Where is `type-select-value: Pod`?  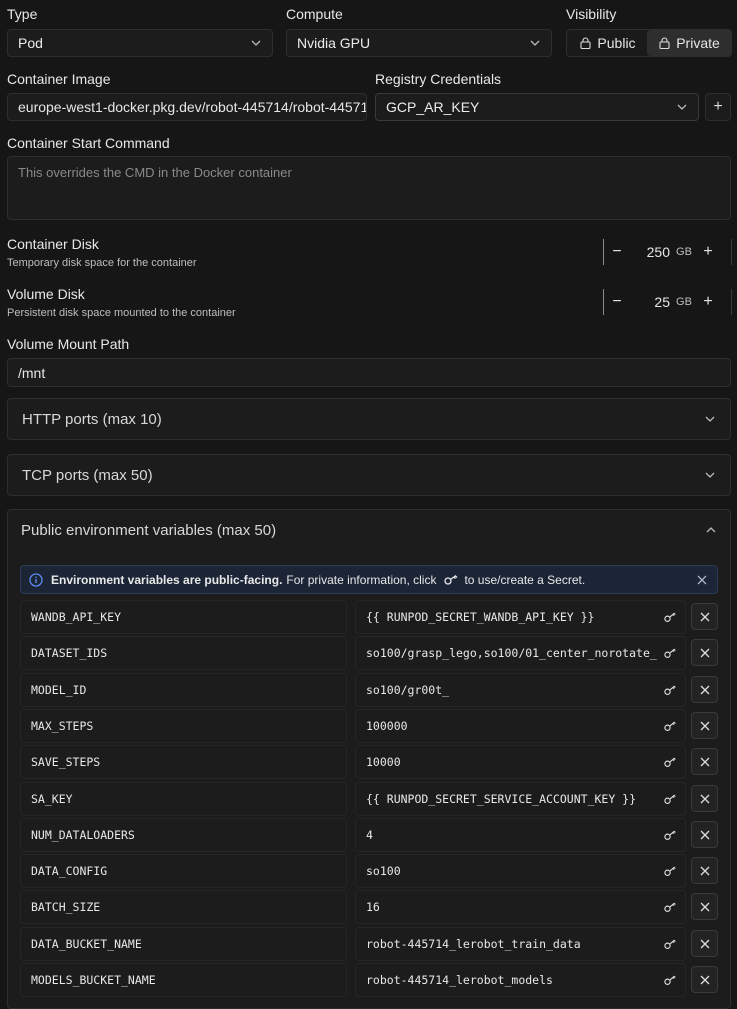
type-select-value: Pod is located at coordinates (30, 43).